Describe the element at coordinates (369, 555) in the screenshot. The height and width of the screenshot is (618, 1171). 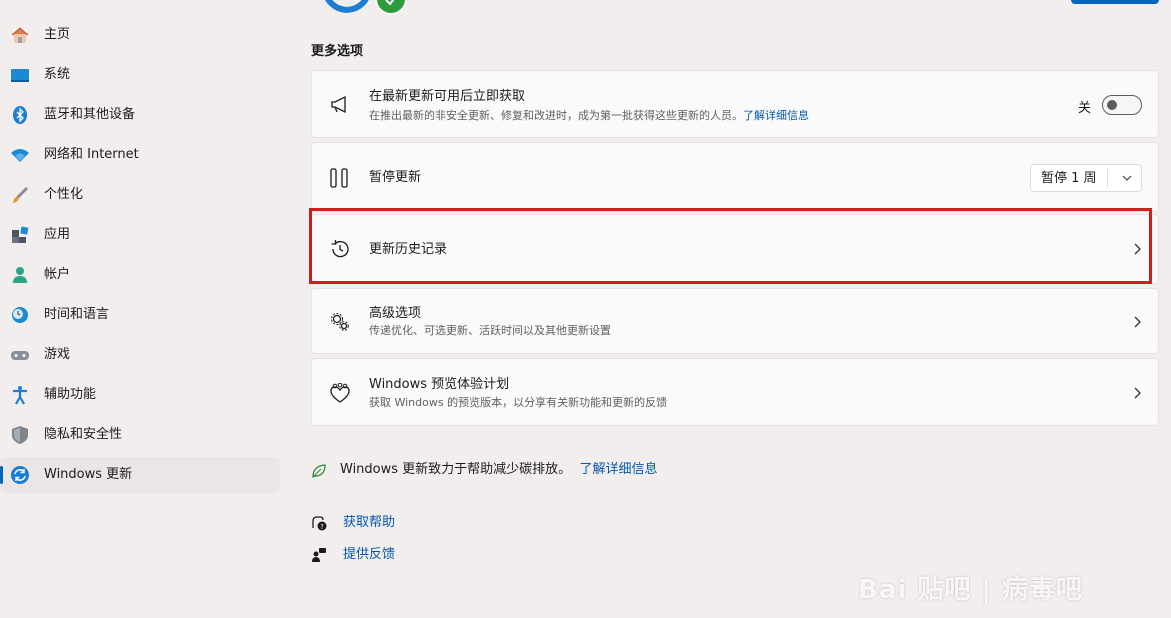
I see `feedback-link: 提供反馈` at that location.